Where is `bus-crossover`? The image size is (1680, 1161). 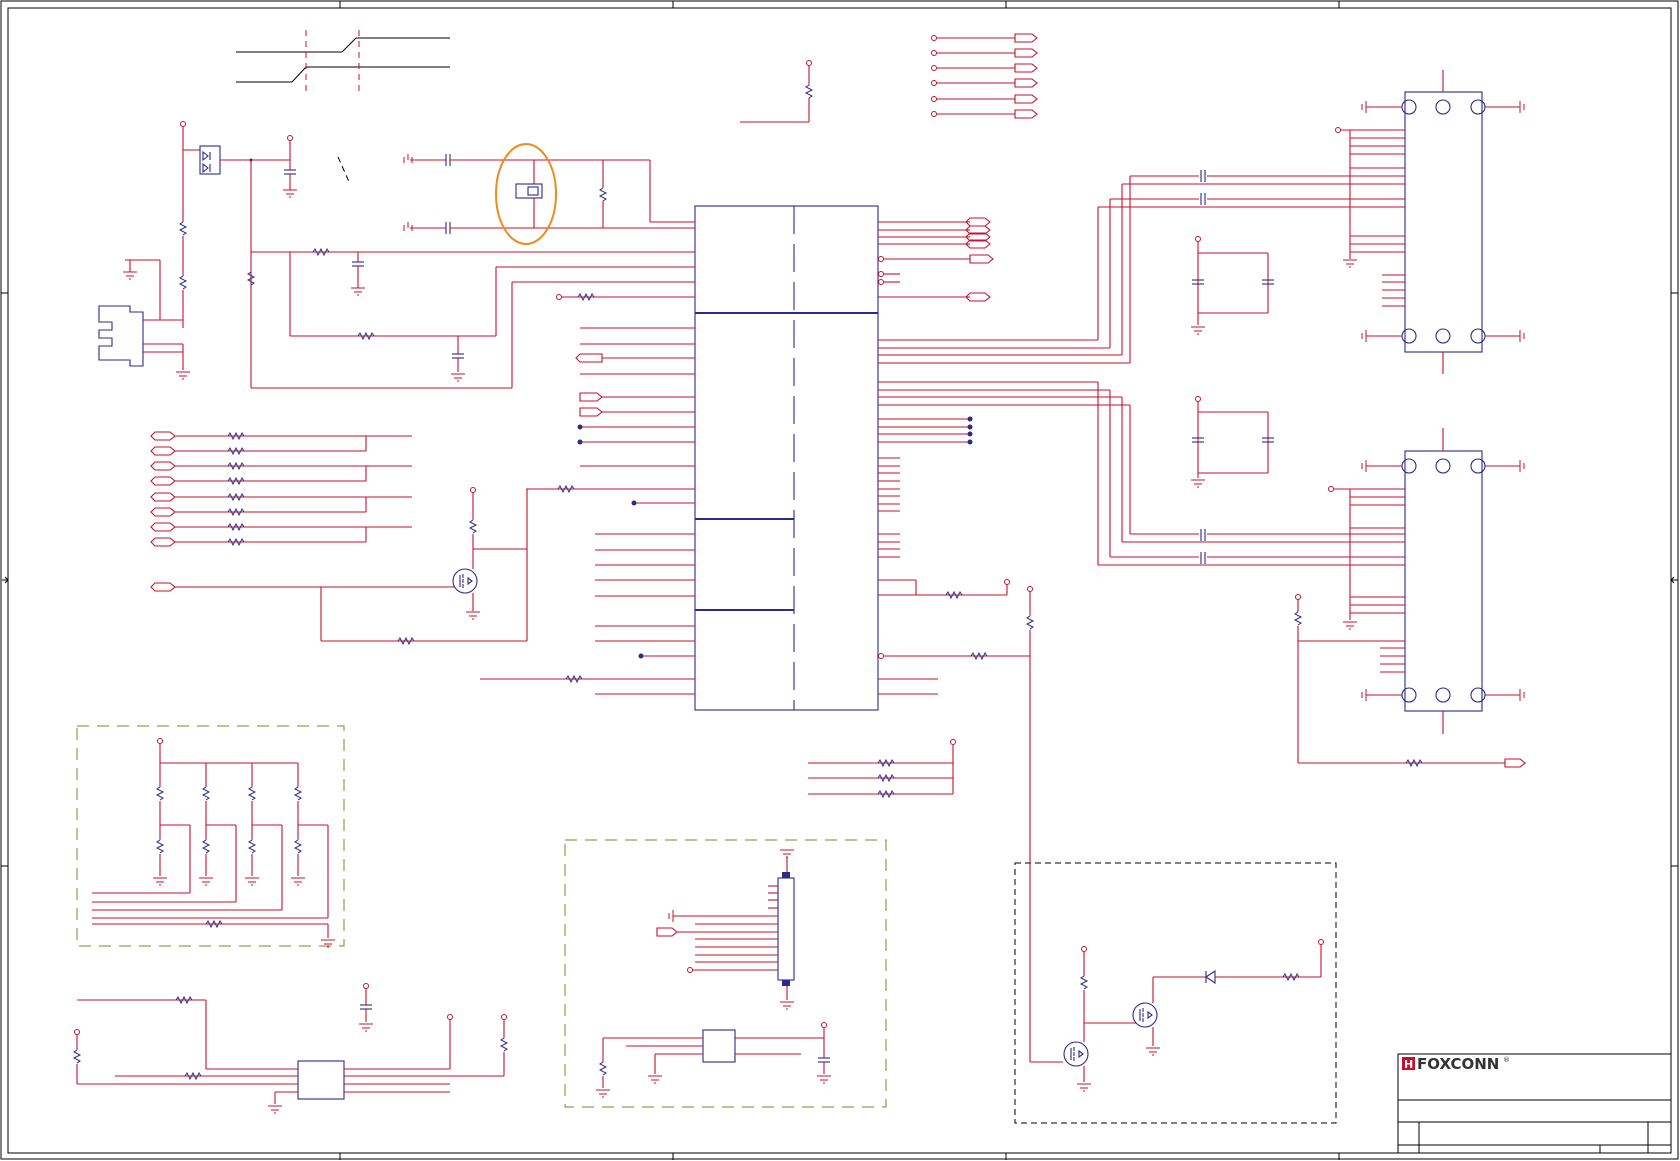
bus-crossover is located at coordinates (343, 62).